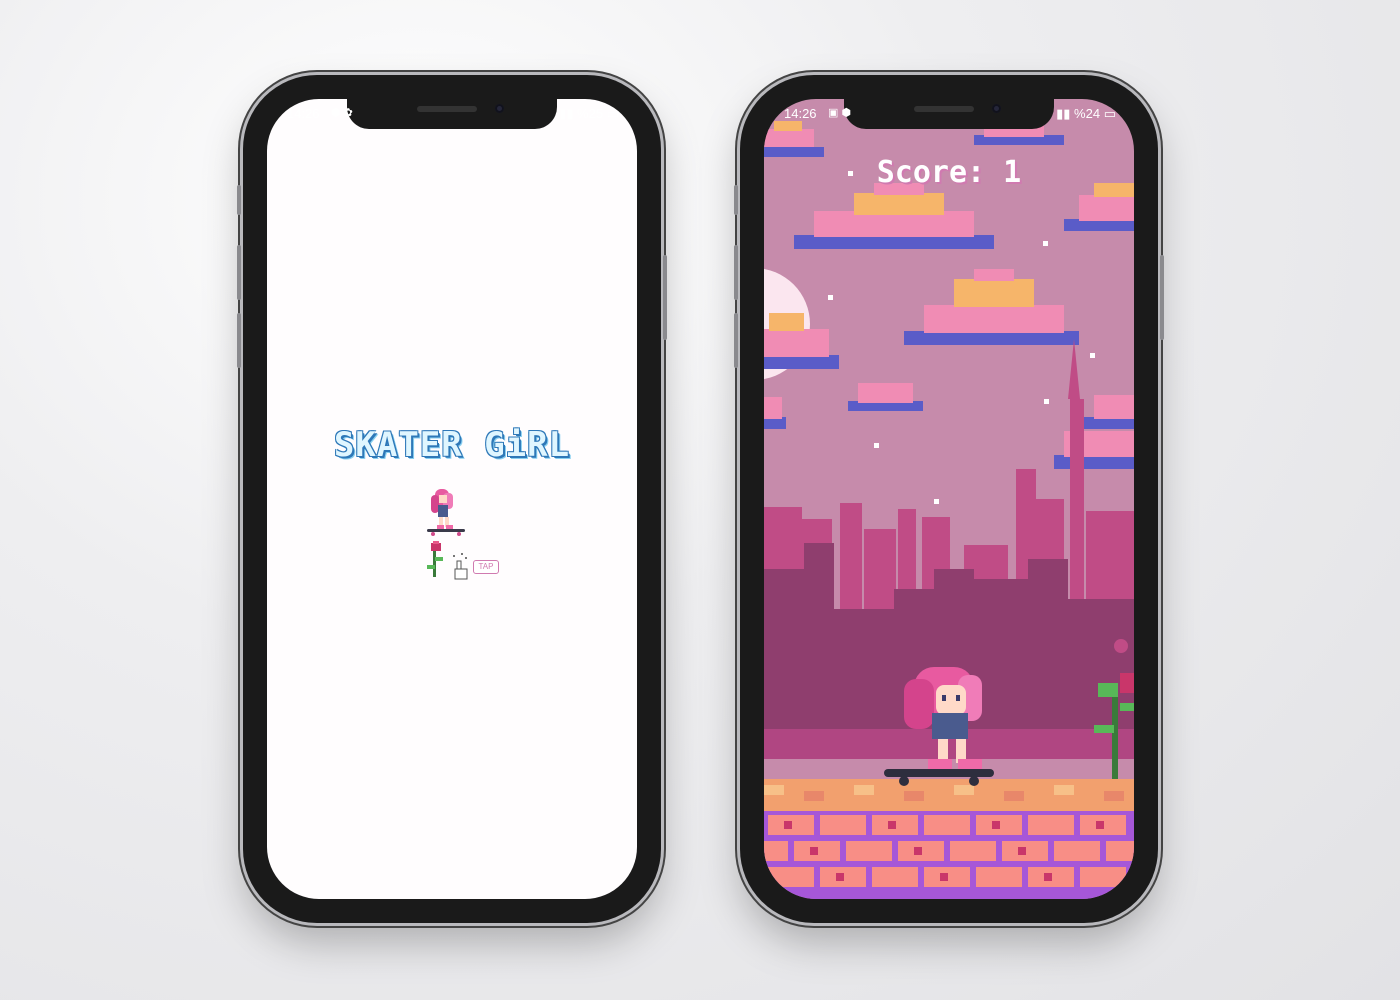 This screenshot has width=1400, height=1000. What do you see at coordinates (949, 113) in the screenshot?
I see `status-bar: 14:26 ▣ ⬢ ▮▮ %24 ▭` at bounding box center [949, 113].